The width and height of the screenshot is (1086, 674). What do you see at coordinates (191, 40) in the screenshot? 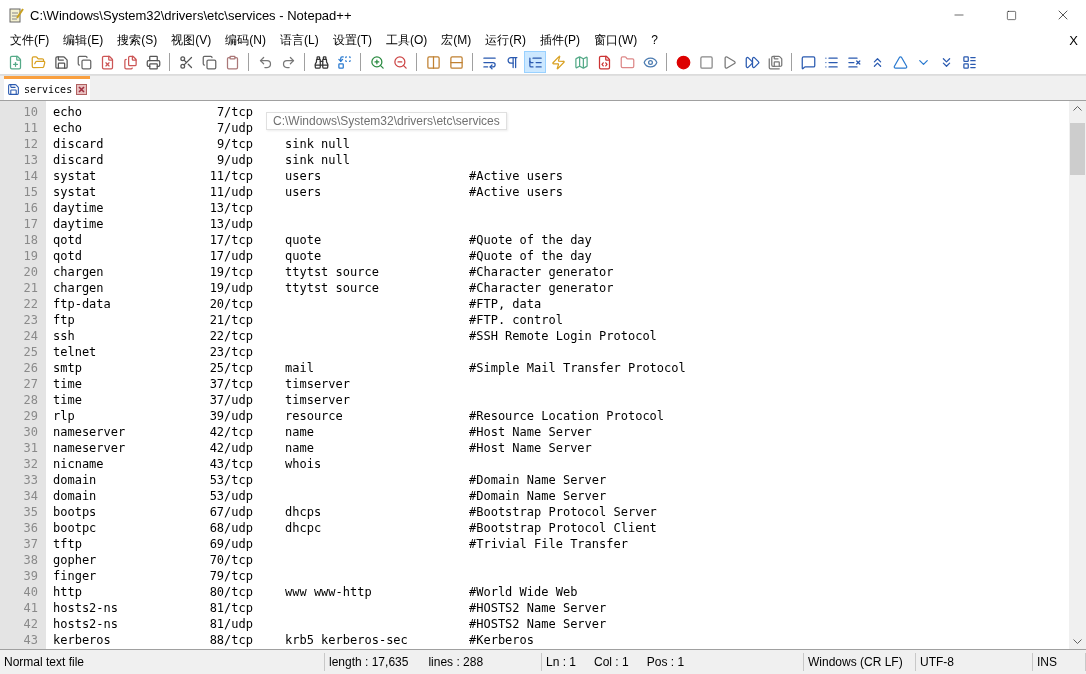
I see `menu-item: 视图(V)` at bounding box center [191, 40].